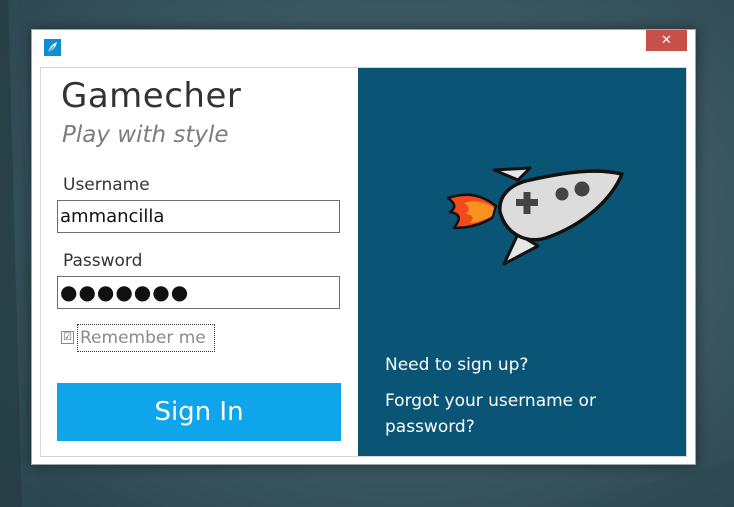 This screenshot has width=734, height=507. I want to click on password-label: Password, so click(103, 261).